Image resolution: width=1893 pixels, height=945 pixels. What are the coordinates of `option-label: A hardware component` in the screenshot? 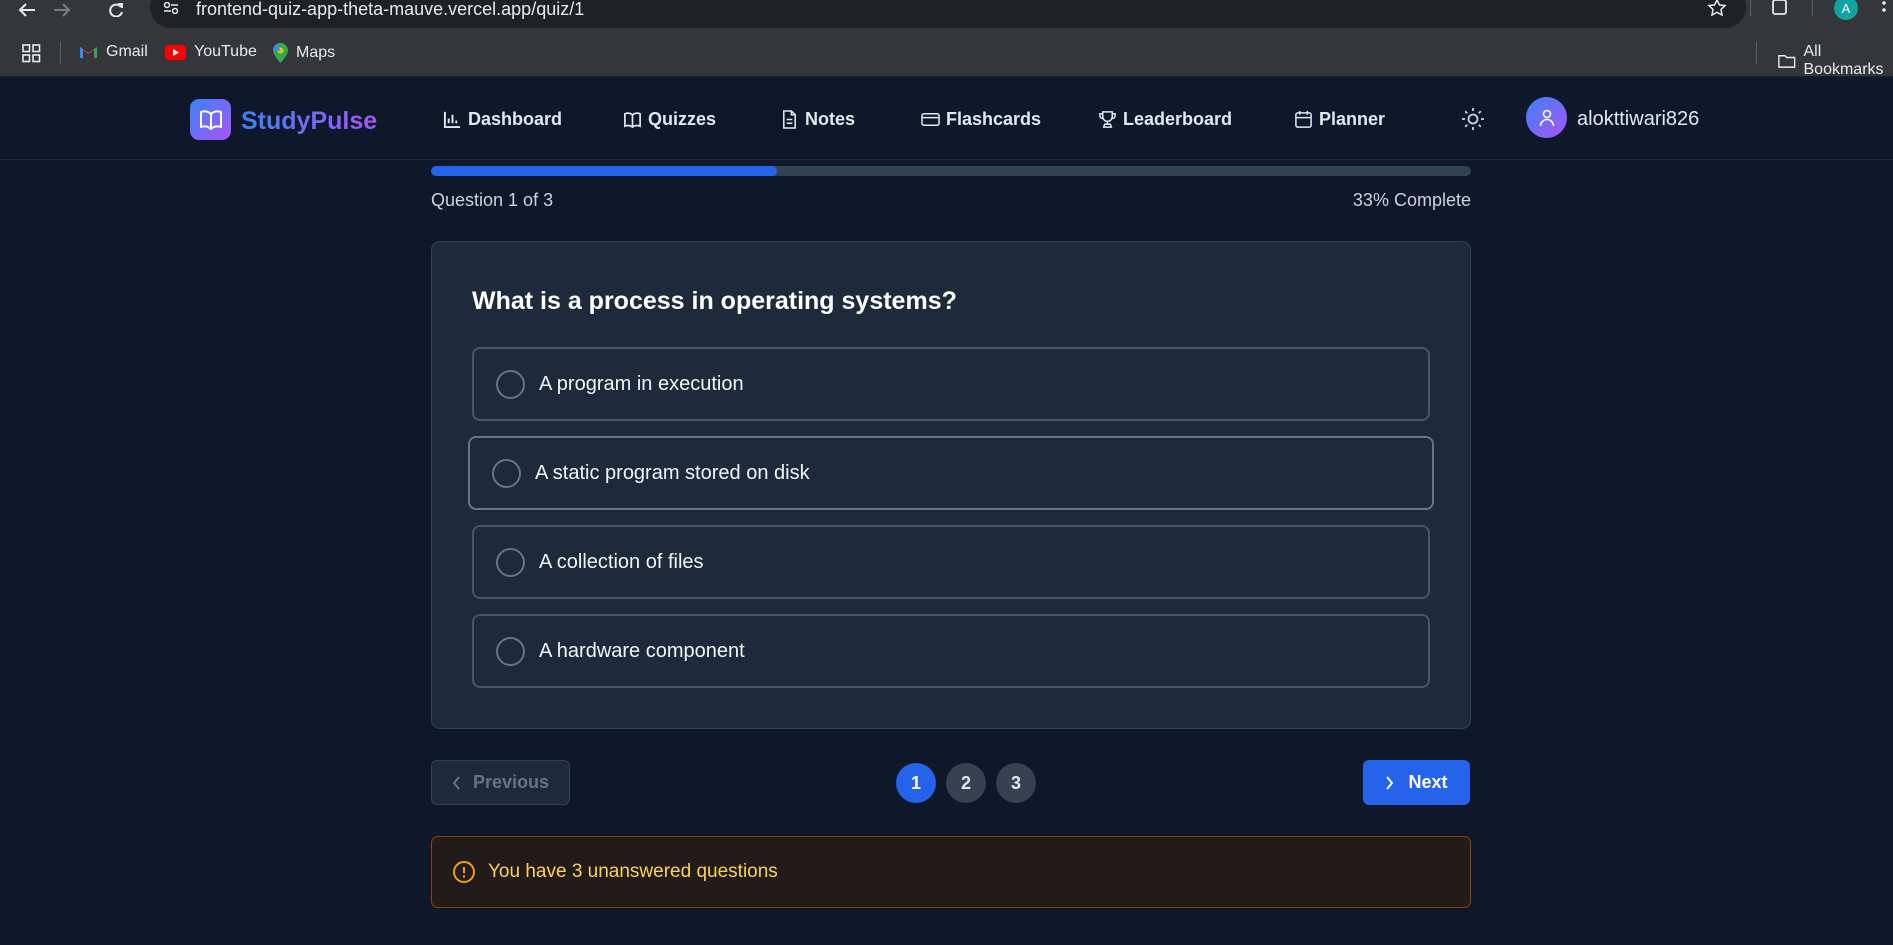 It's located at (642, 650).